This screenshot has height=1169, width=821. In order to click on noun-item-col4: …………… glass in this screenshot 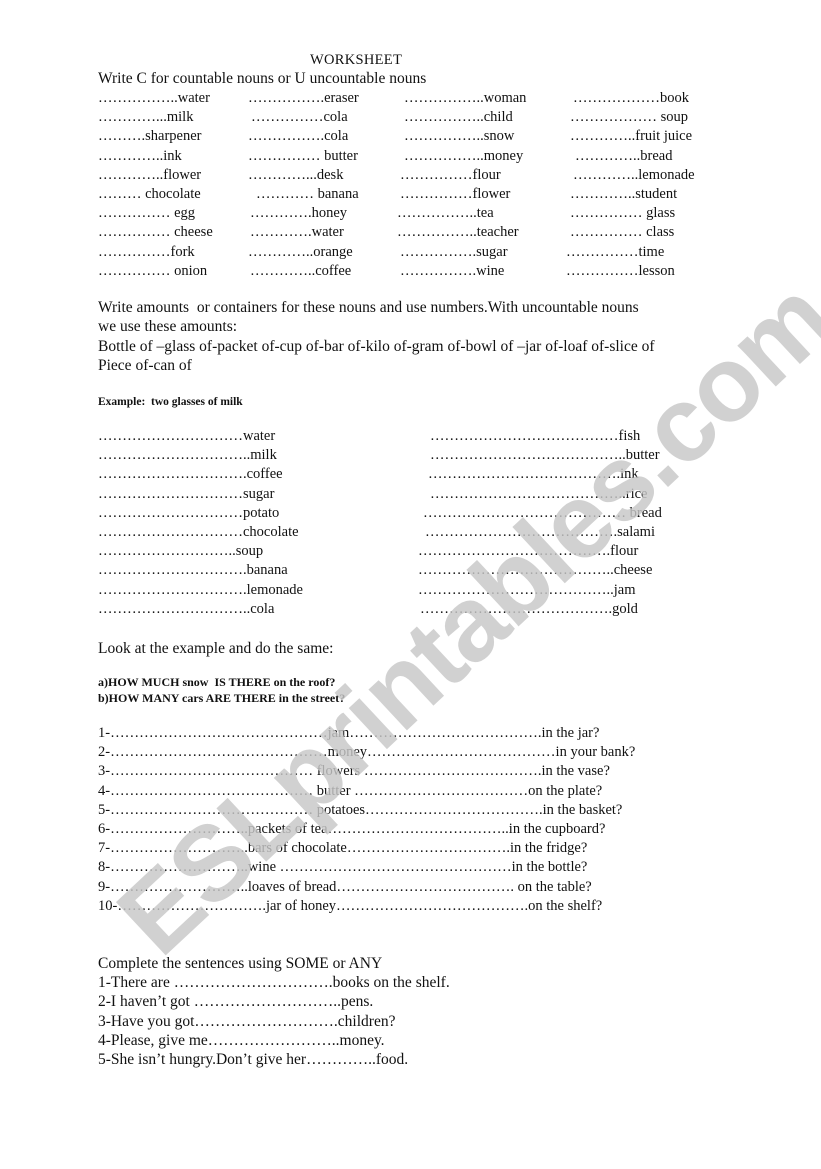, I will do `click(623, 213)`.